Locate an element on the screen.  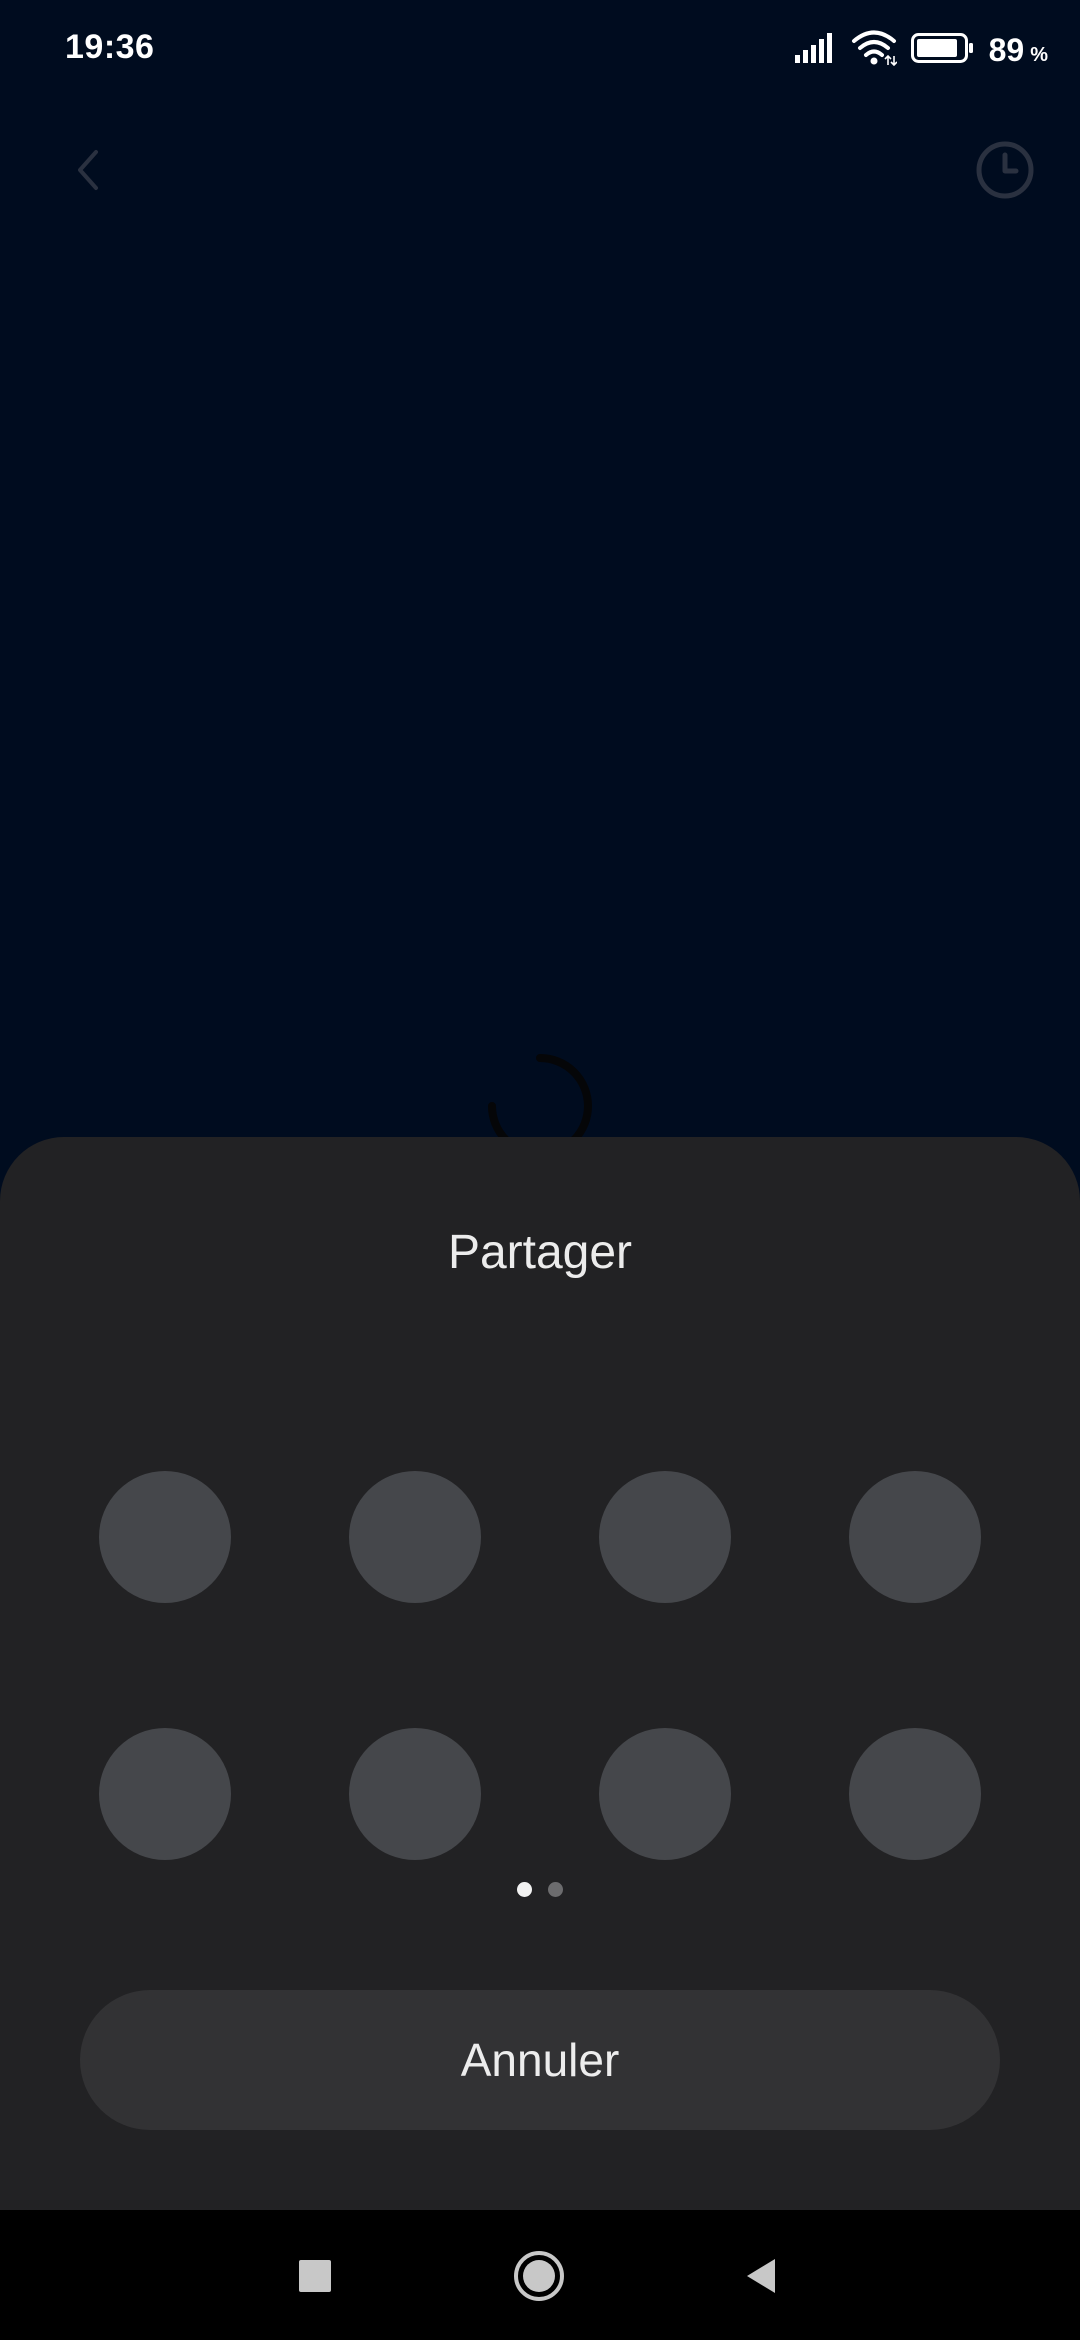
back-button is located at coordinates (90, 170).